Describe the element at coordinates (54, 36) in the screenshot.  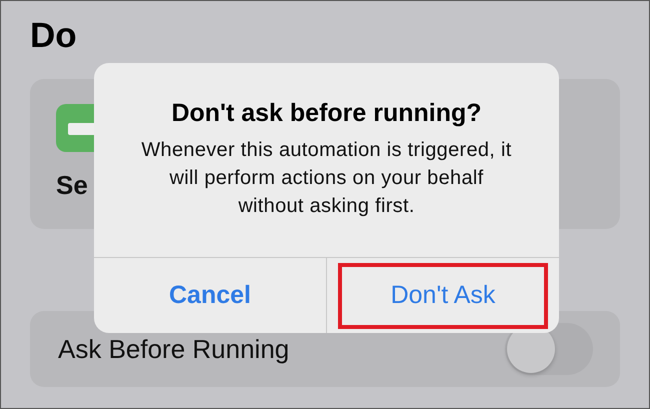
I see `page-heading: Do` at that location.